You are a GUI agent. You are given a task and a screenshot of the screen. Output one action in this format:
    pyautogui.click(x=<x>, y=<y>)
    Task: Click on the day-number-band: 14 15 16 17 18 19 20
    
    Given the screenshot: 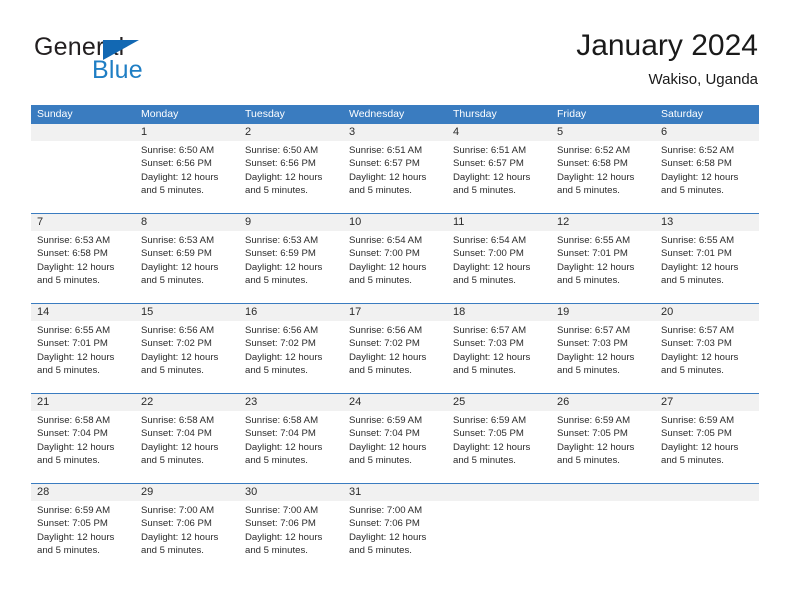 What is the action you would take?
    pyautogui.click(x=395, y=312)
    